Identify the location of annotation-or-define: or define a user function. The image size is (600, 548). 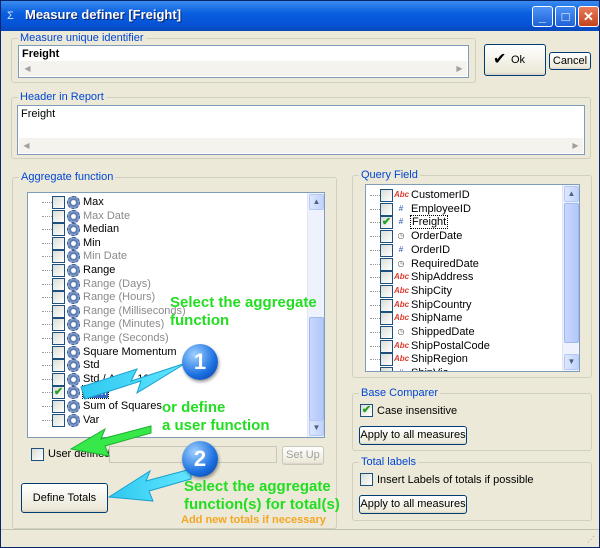
(216, 416).